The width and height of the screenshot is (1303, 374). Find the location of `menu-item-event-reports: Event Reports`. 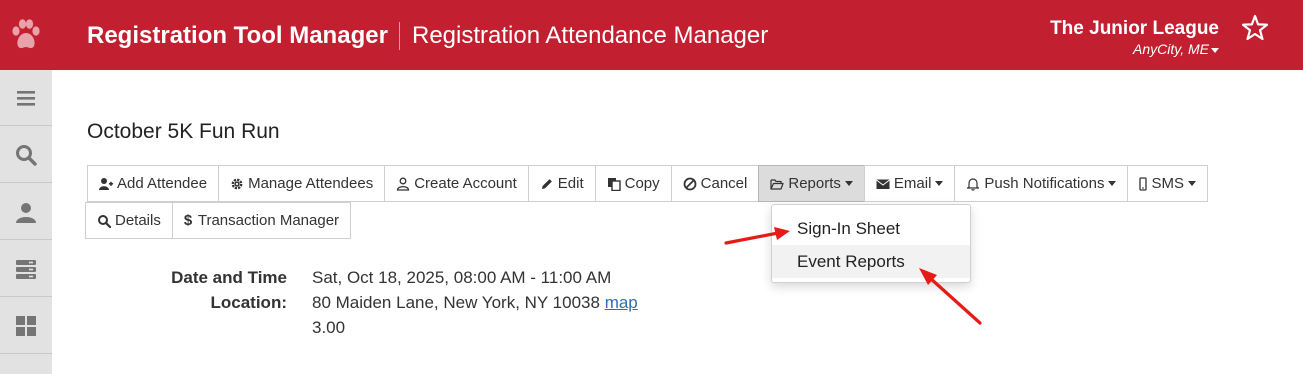

menu-item-event-reports: Event Reports is located at coordinates (871, 261).